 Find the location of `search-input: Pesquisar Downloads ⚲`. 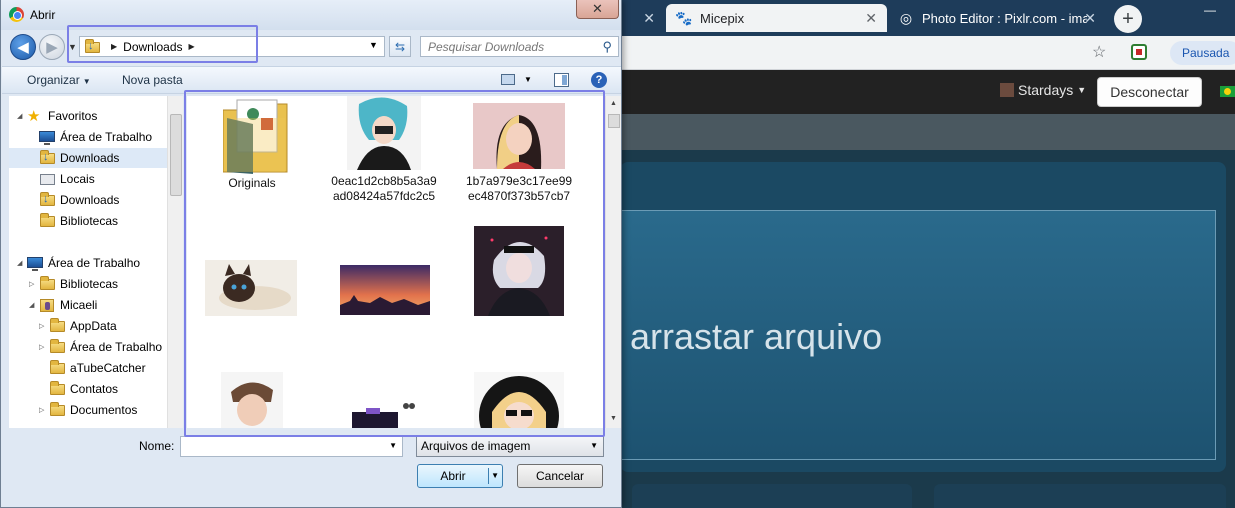

search-input: Pesquisar Downloads ⚲ is located at coordinates (519, 46).